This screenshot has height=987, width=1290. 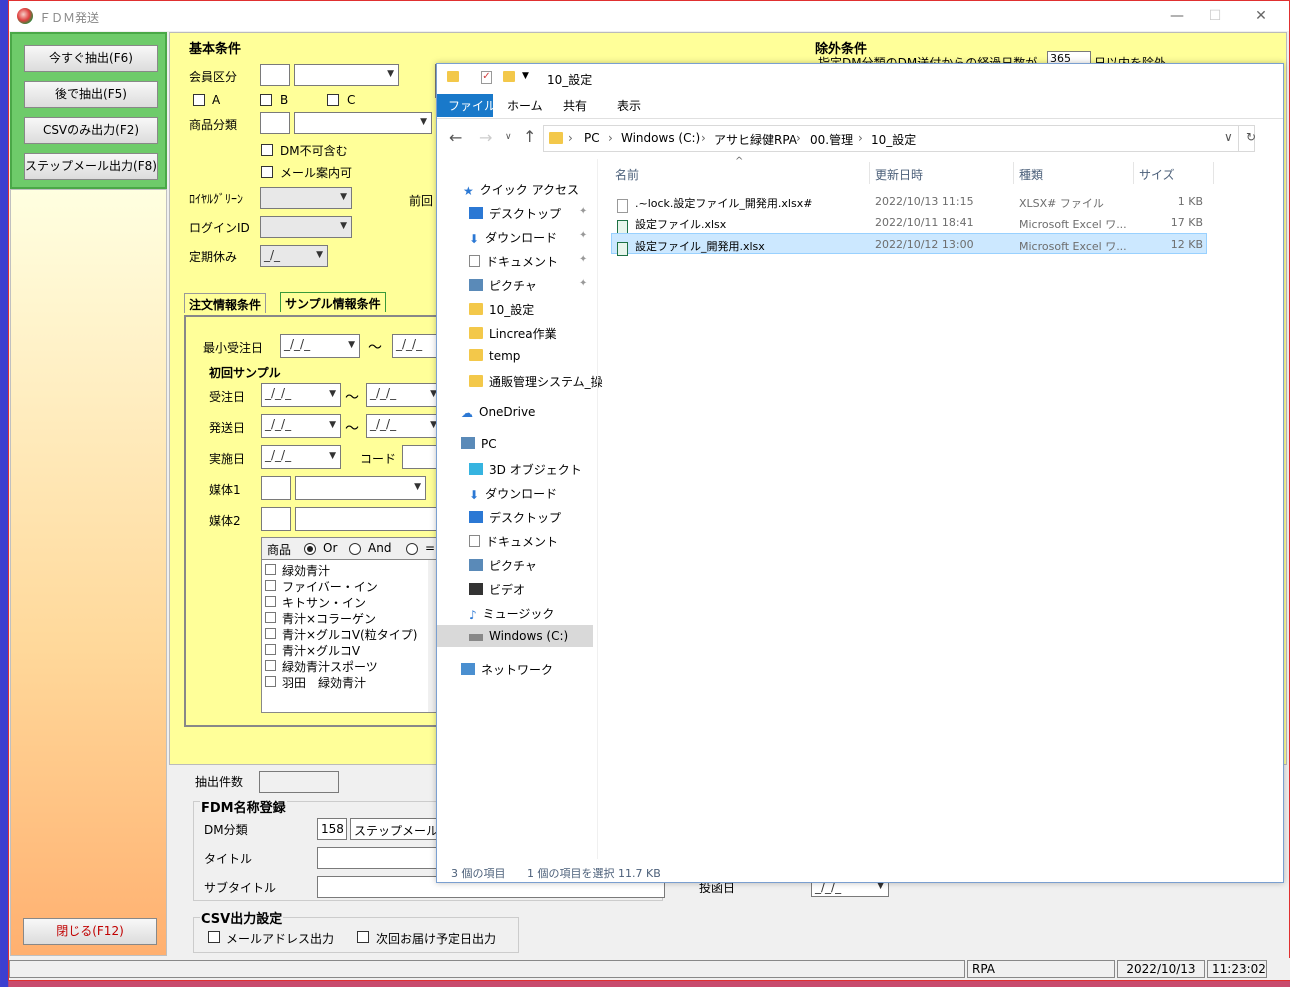 I want to click on or-radio, so click(x=310, y=549).